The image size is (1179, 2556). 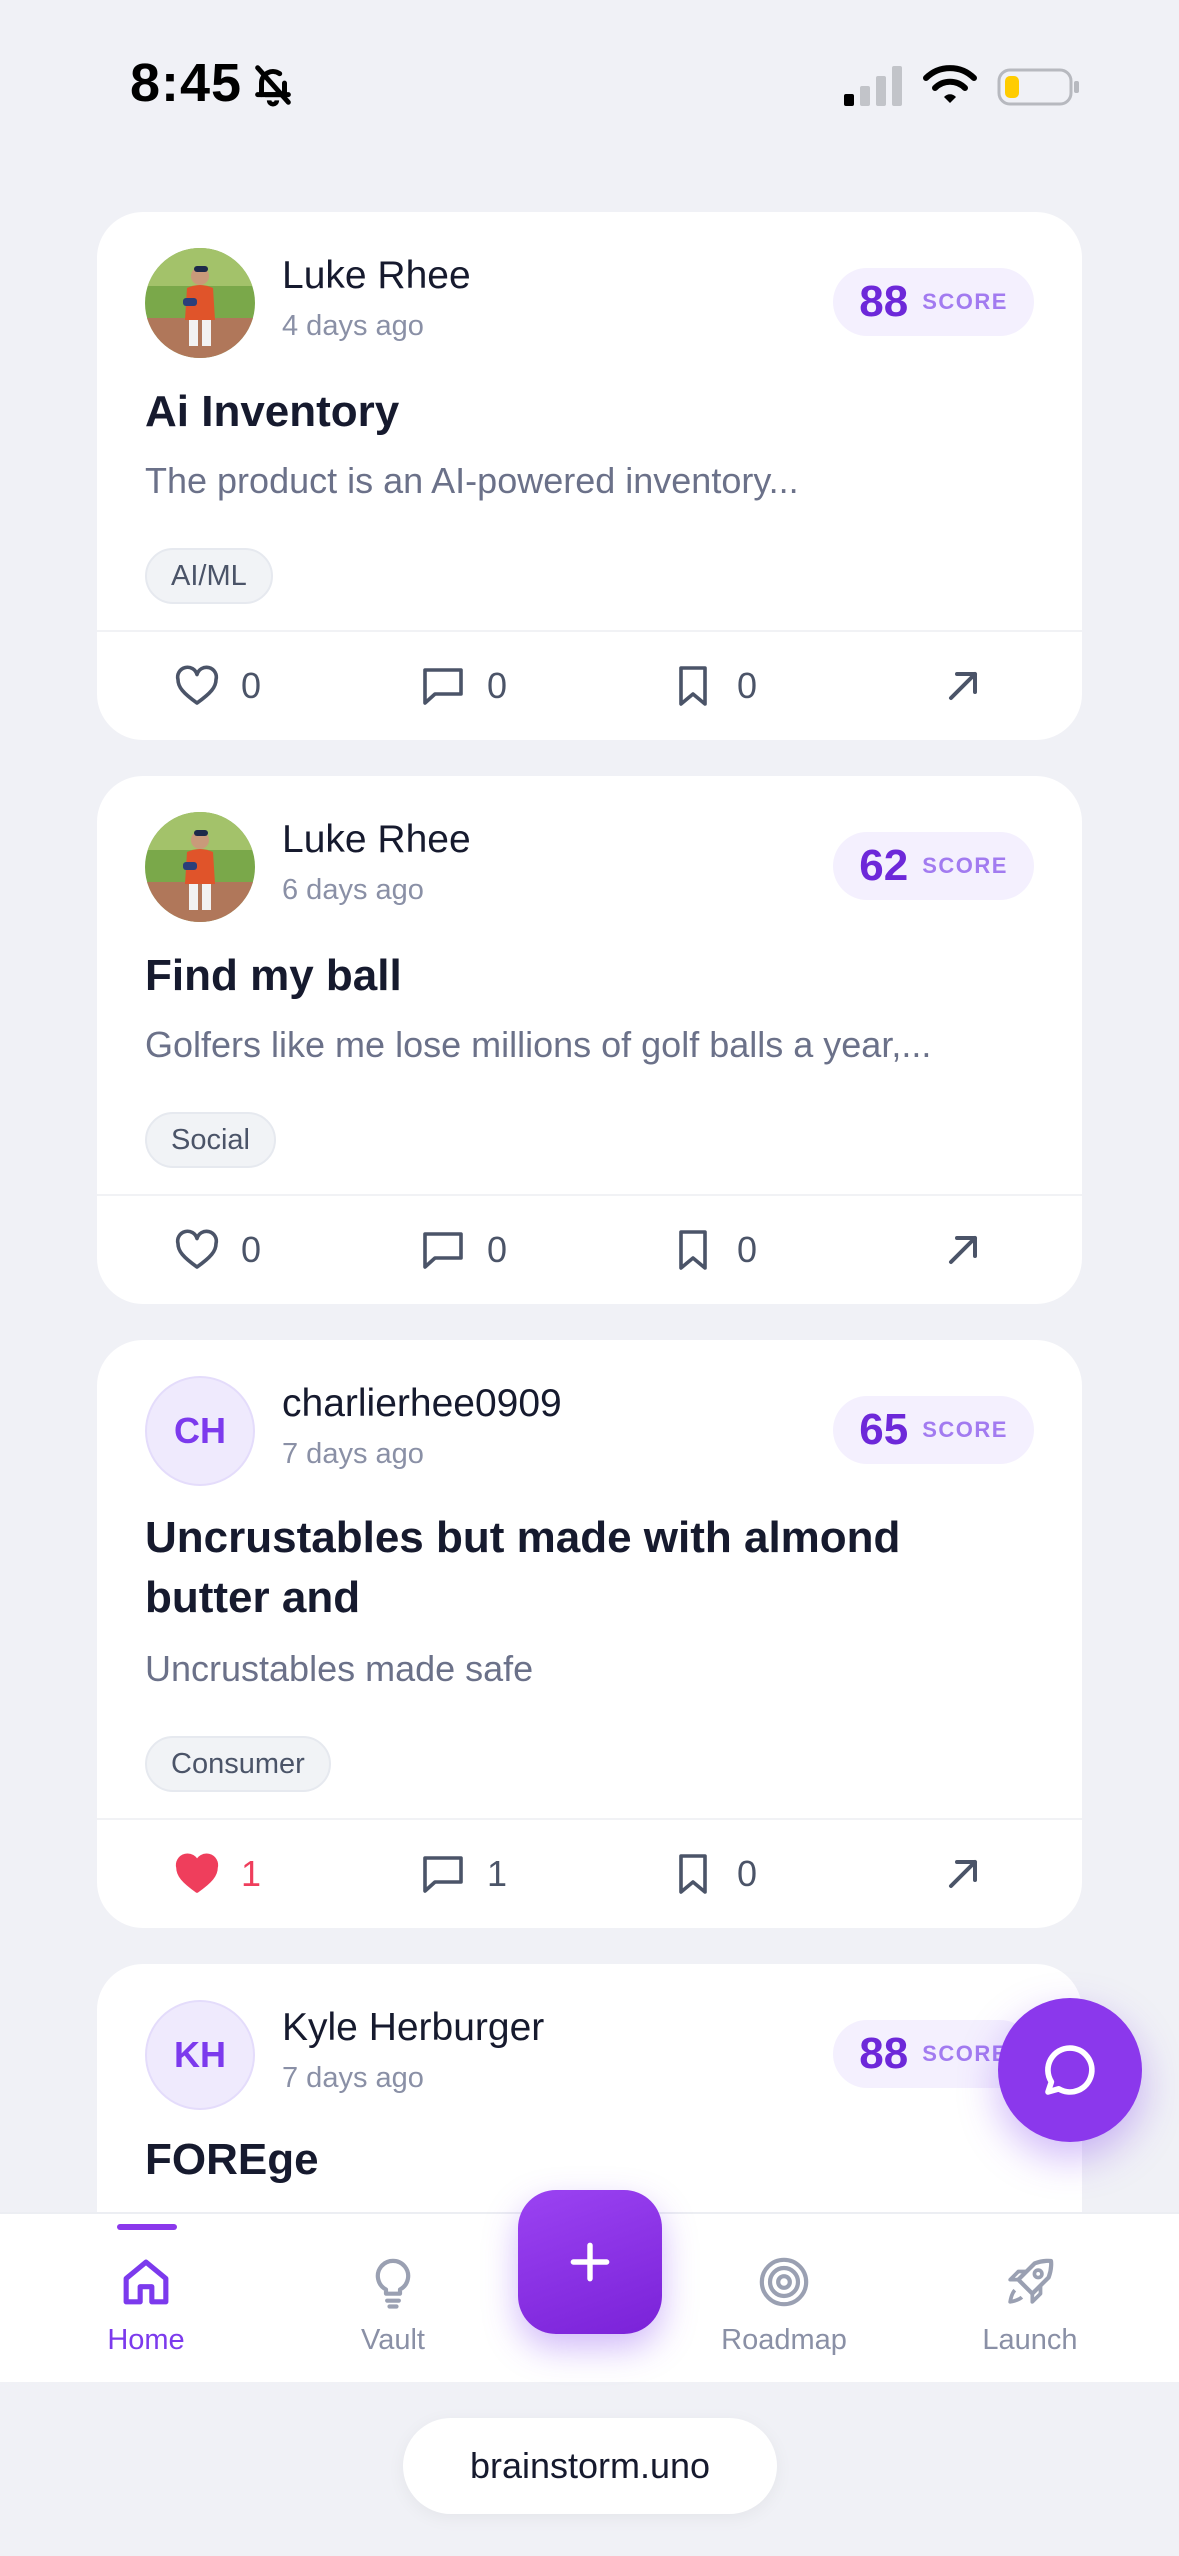 What do you see at coordinates (884, 1429) in the screenshot?
I see `score-value: 65` at bounding box center [884, 1429].